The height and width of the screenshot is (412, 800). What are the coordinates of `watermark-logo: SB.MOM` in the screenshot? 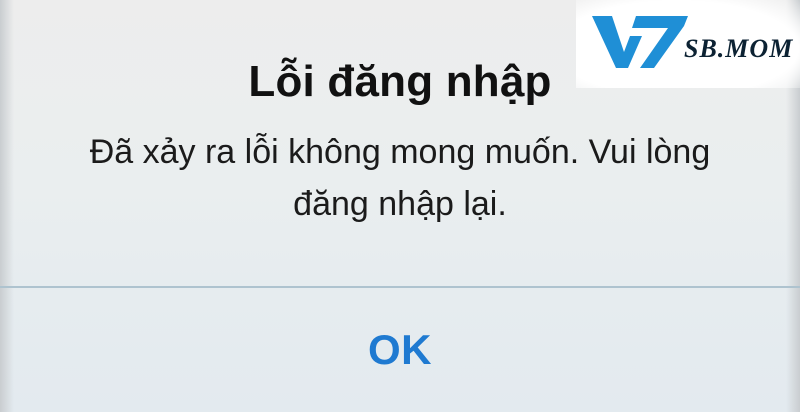 It's located at (688, 44).